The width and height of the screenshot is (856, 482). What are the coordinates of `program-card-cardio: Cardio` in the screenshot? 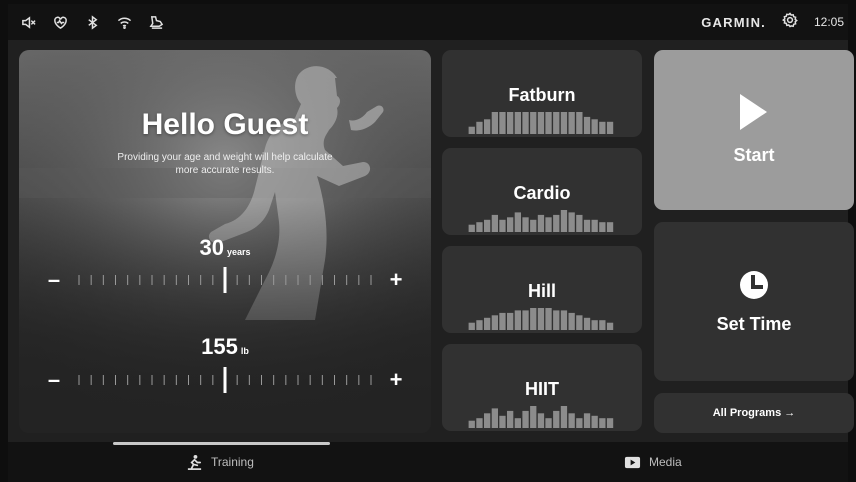 It's located at (542, 191).